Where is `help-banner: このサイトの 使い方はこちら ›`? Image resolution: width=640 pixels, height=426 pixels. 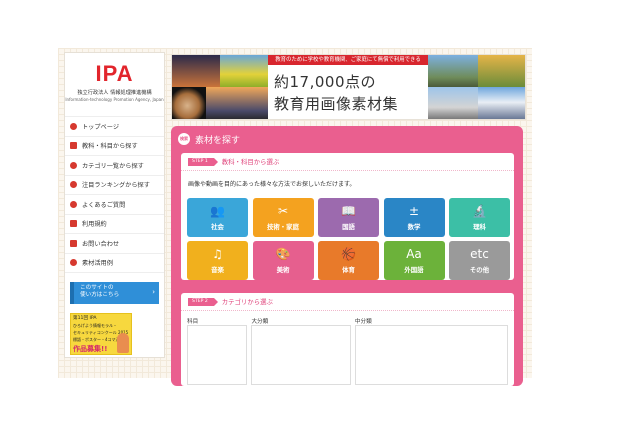
help-banner: このサイトの 使い方はこちら › is located at coordinates (114, 293).